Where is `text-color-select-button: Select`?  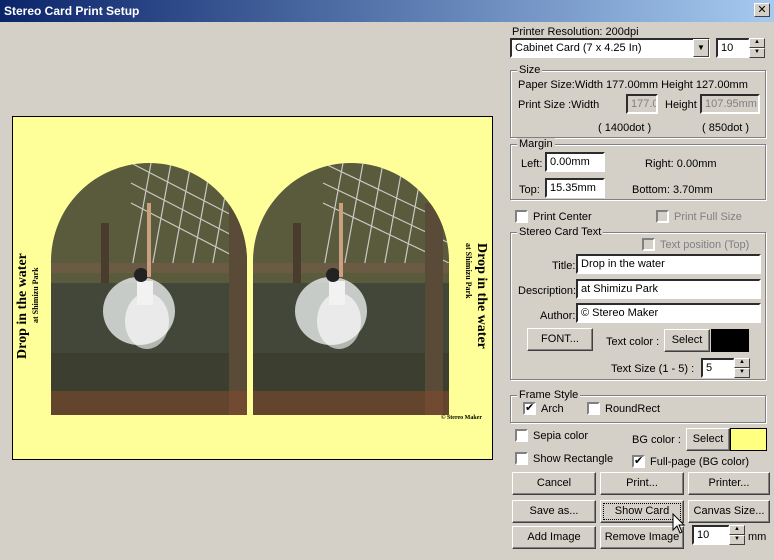 text-color-select-button: Select is located at coordinates (687, 340).